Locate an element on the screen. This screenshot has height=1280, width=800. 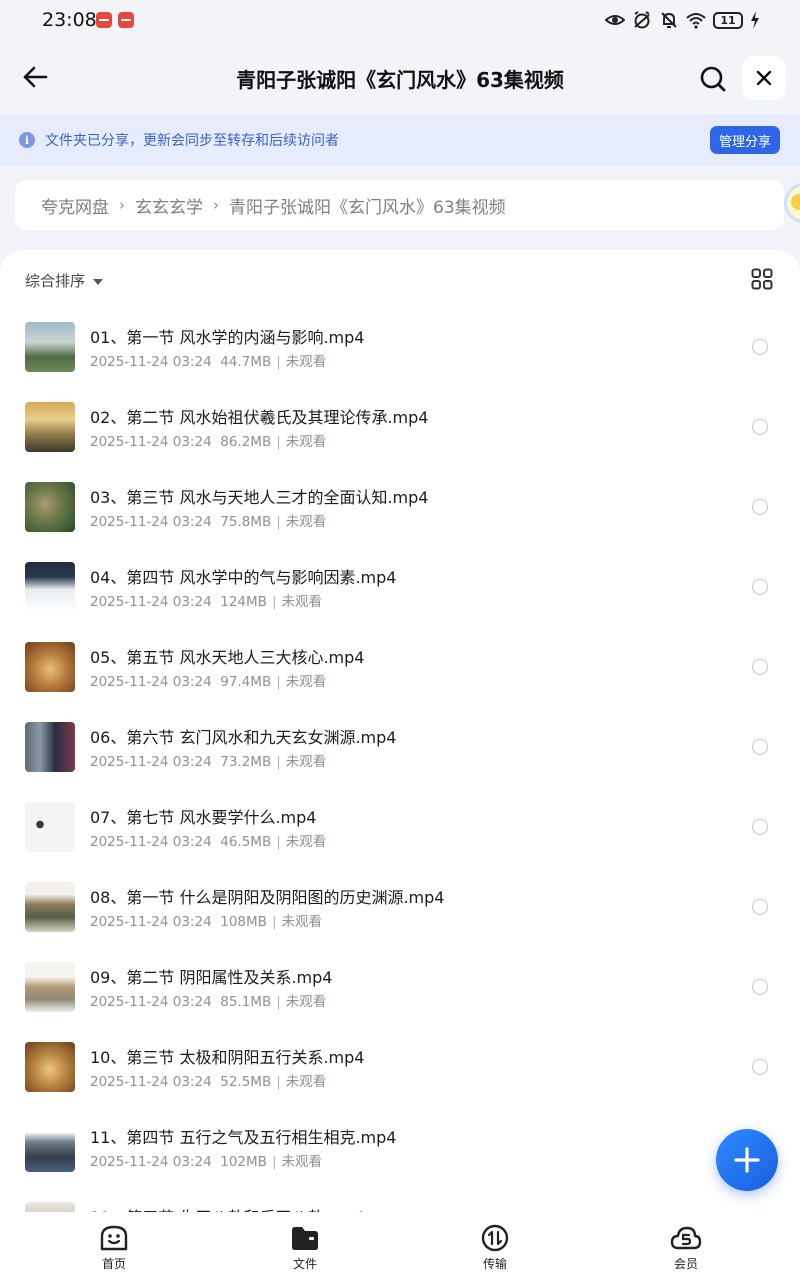
file-meta: 2025-11-24 03:24 44.7MB | 未观看 is located at coordinates (208, 362).